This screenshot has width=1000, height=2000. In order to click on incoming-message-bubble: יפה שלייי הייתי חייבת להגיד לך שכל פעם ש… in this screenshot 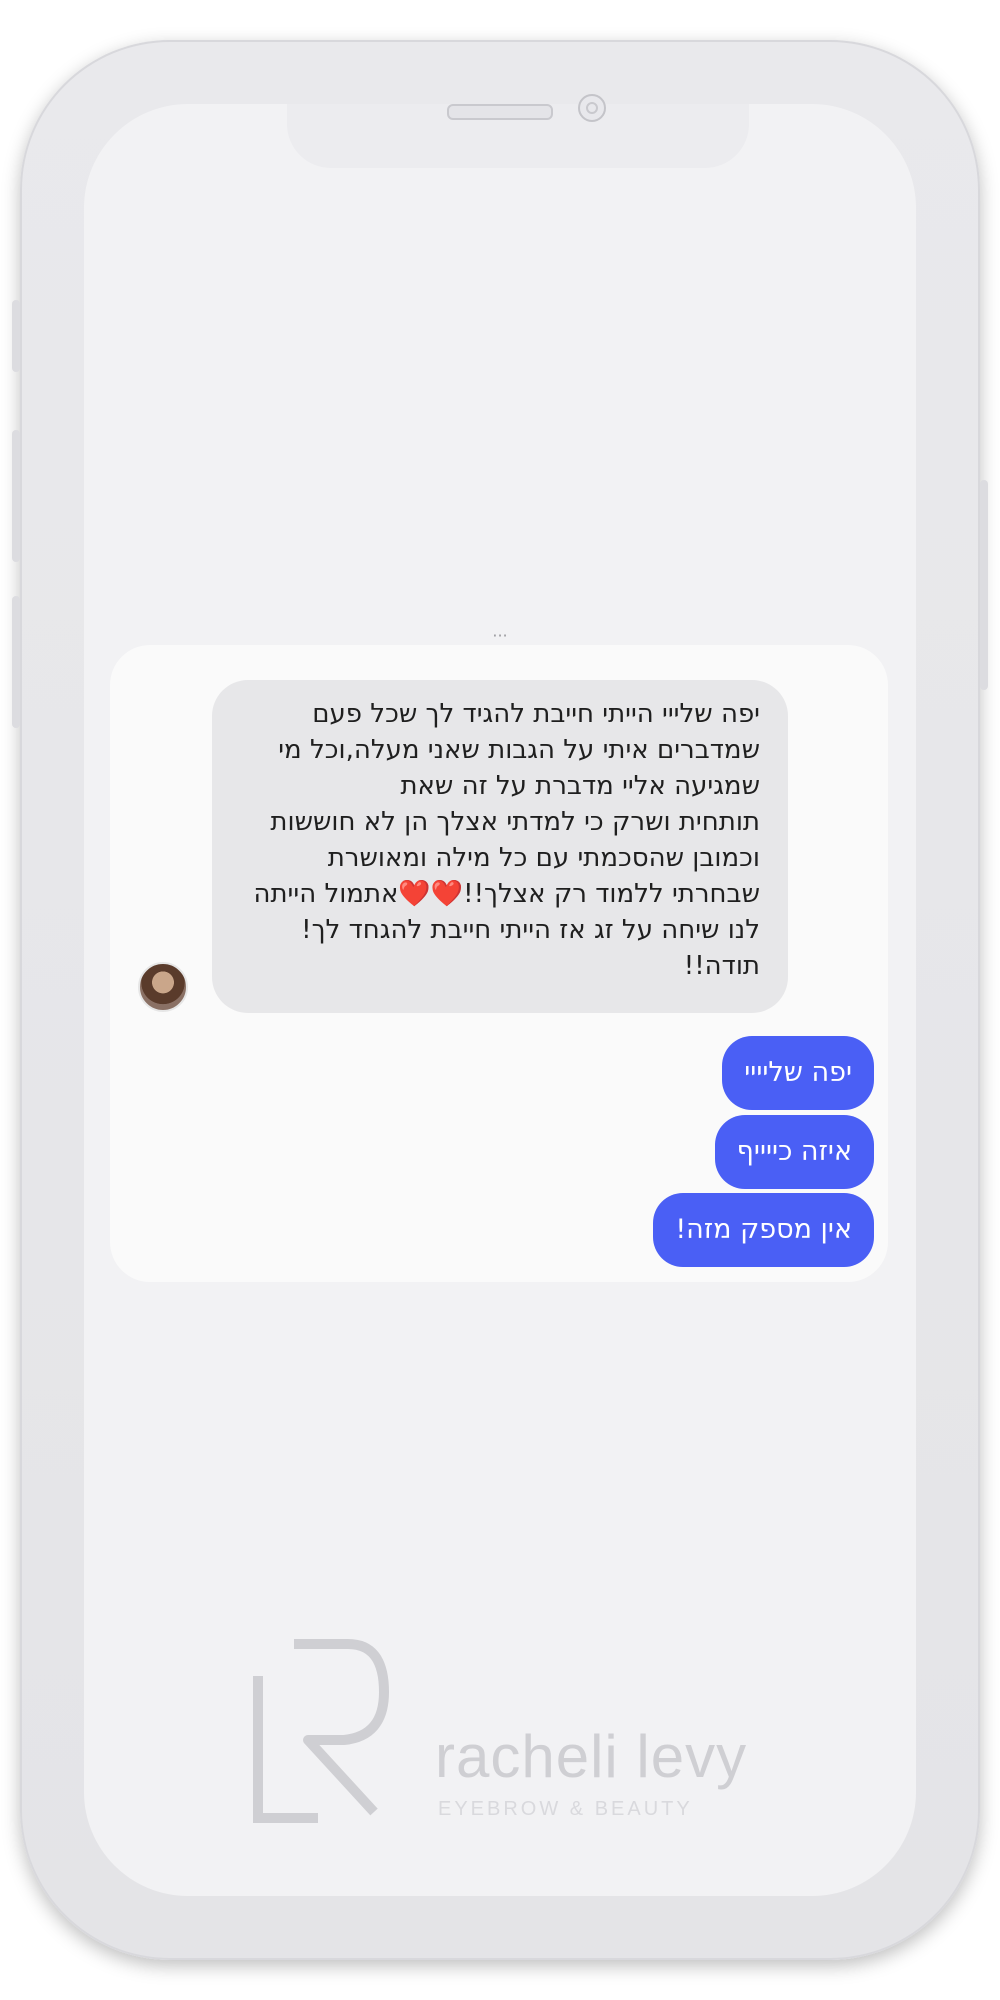, I will do `click(500, 846)`.